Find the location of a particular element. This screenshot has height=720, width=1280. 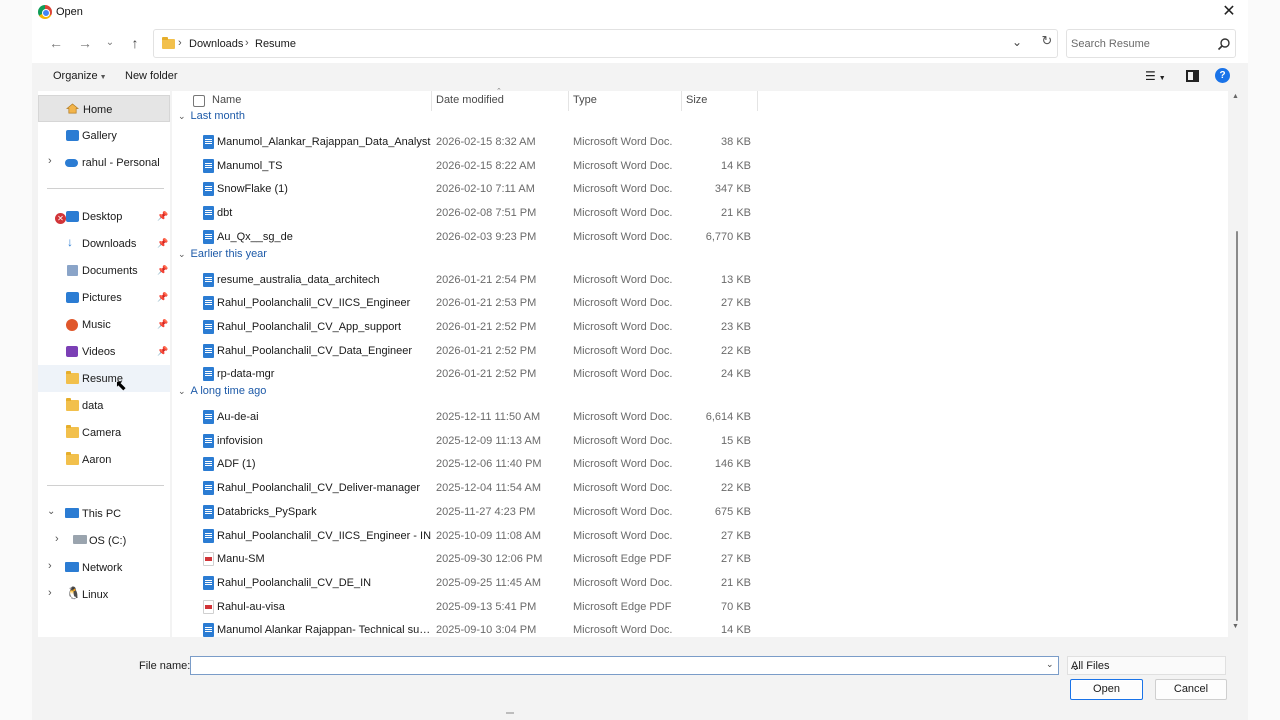

address-bar: › Downloads › Resume ⌄ is located at coordinates (605, 43).